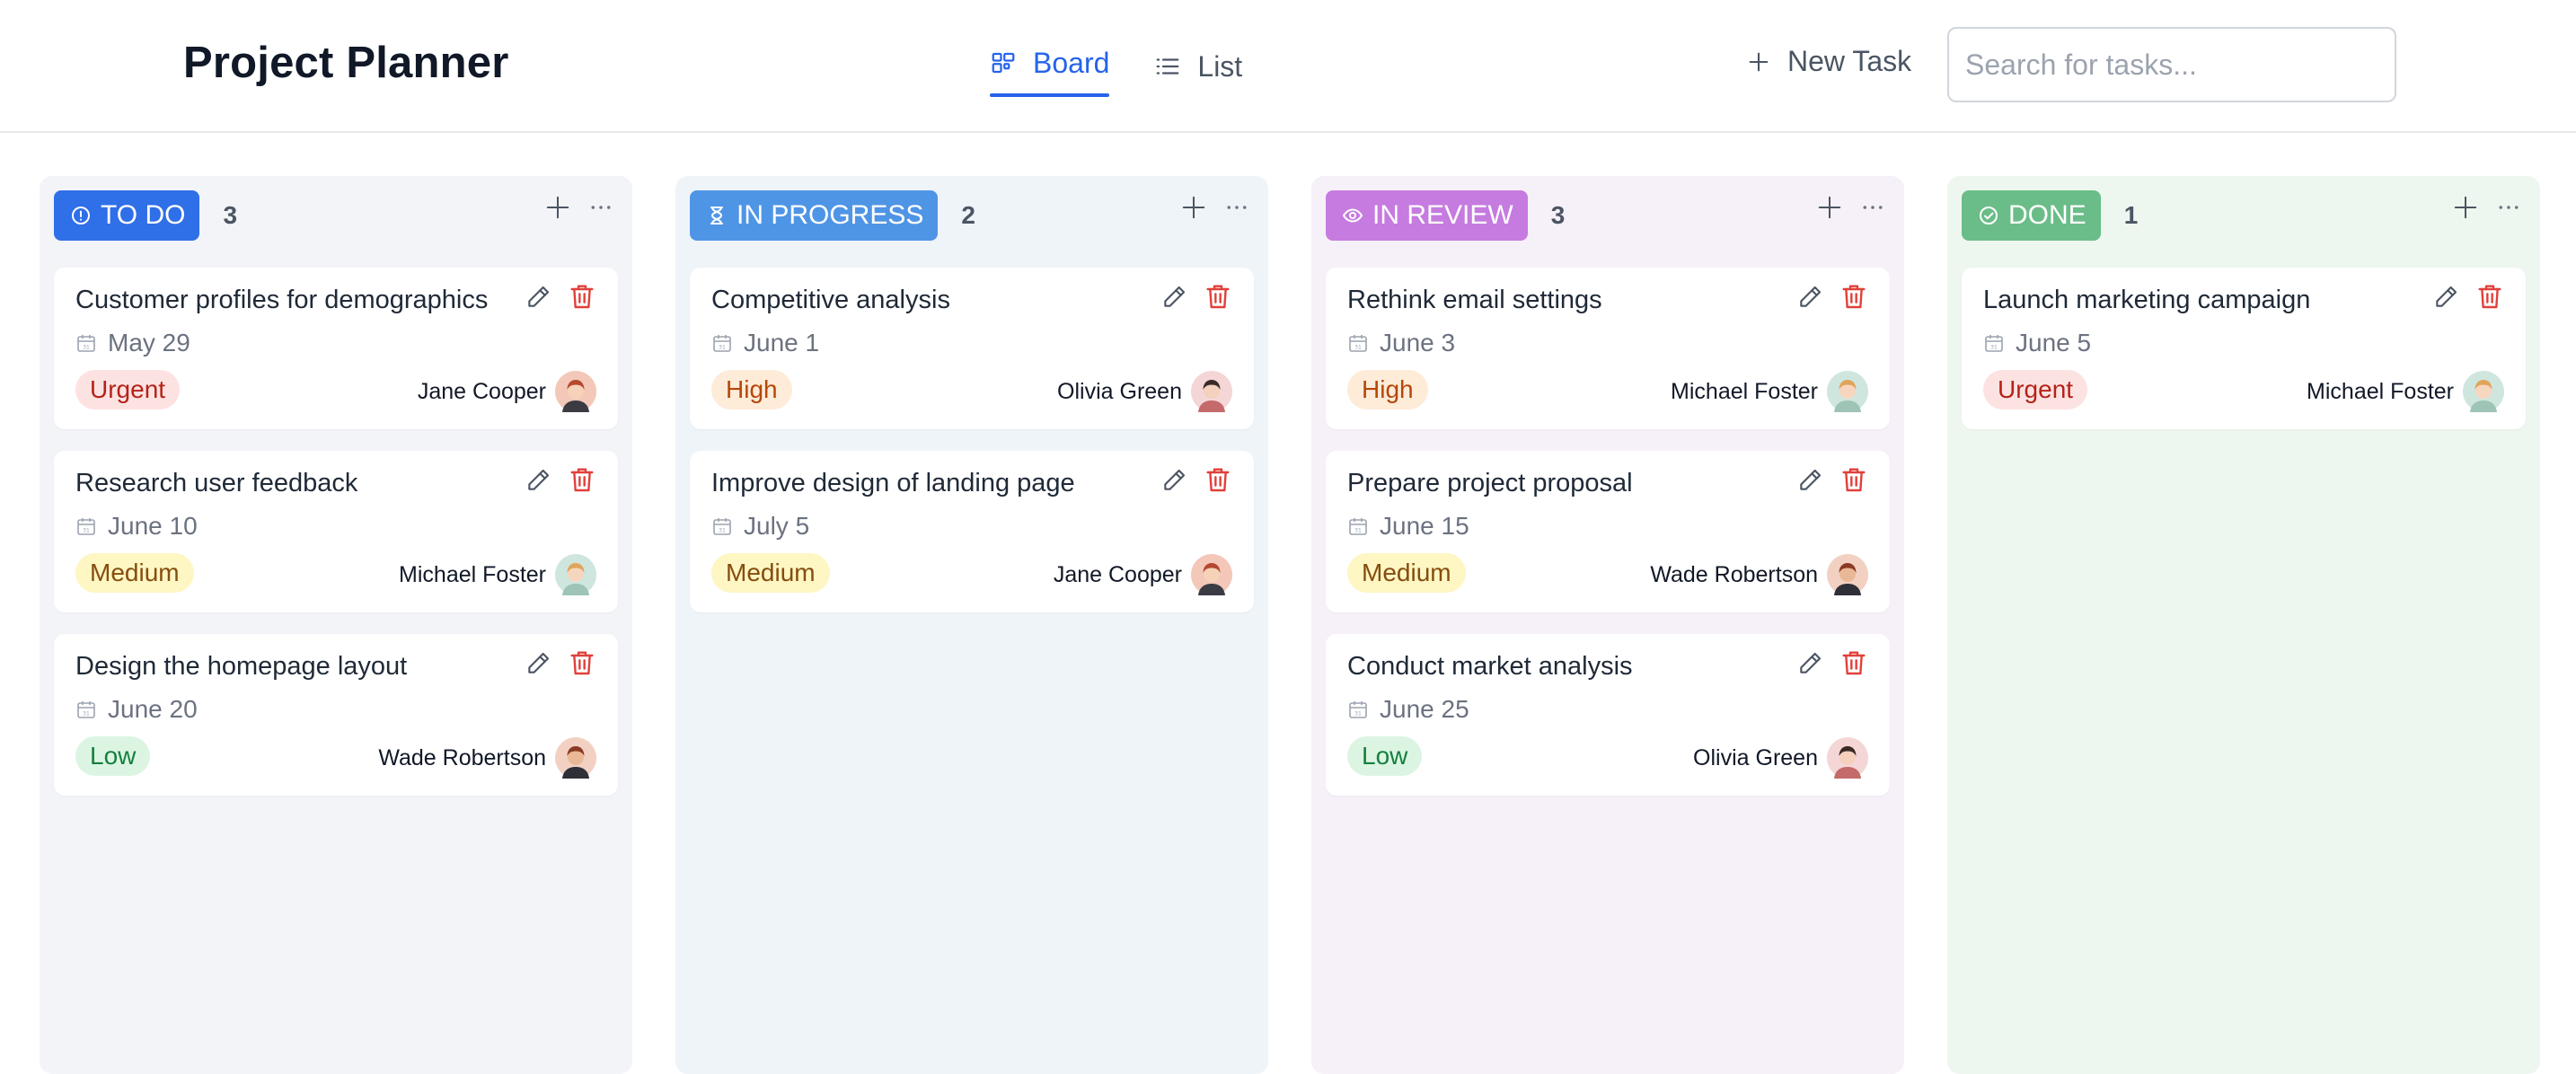 The width and height of the screenshot is (2576, 1074). What do you see at coordinates (1490, 483) in the screenshot?
I see `task-title: Prepare project proposal` at bounding box center [1490, 483].